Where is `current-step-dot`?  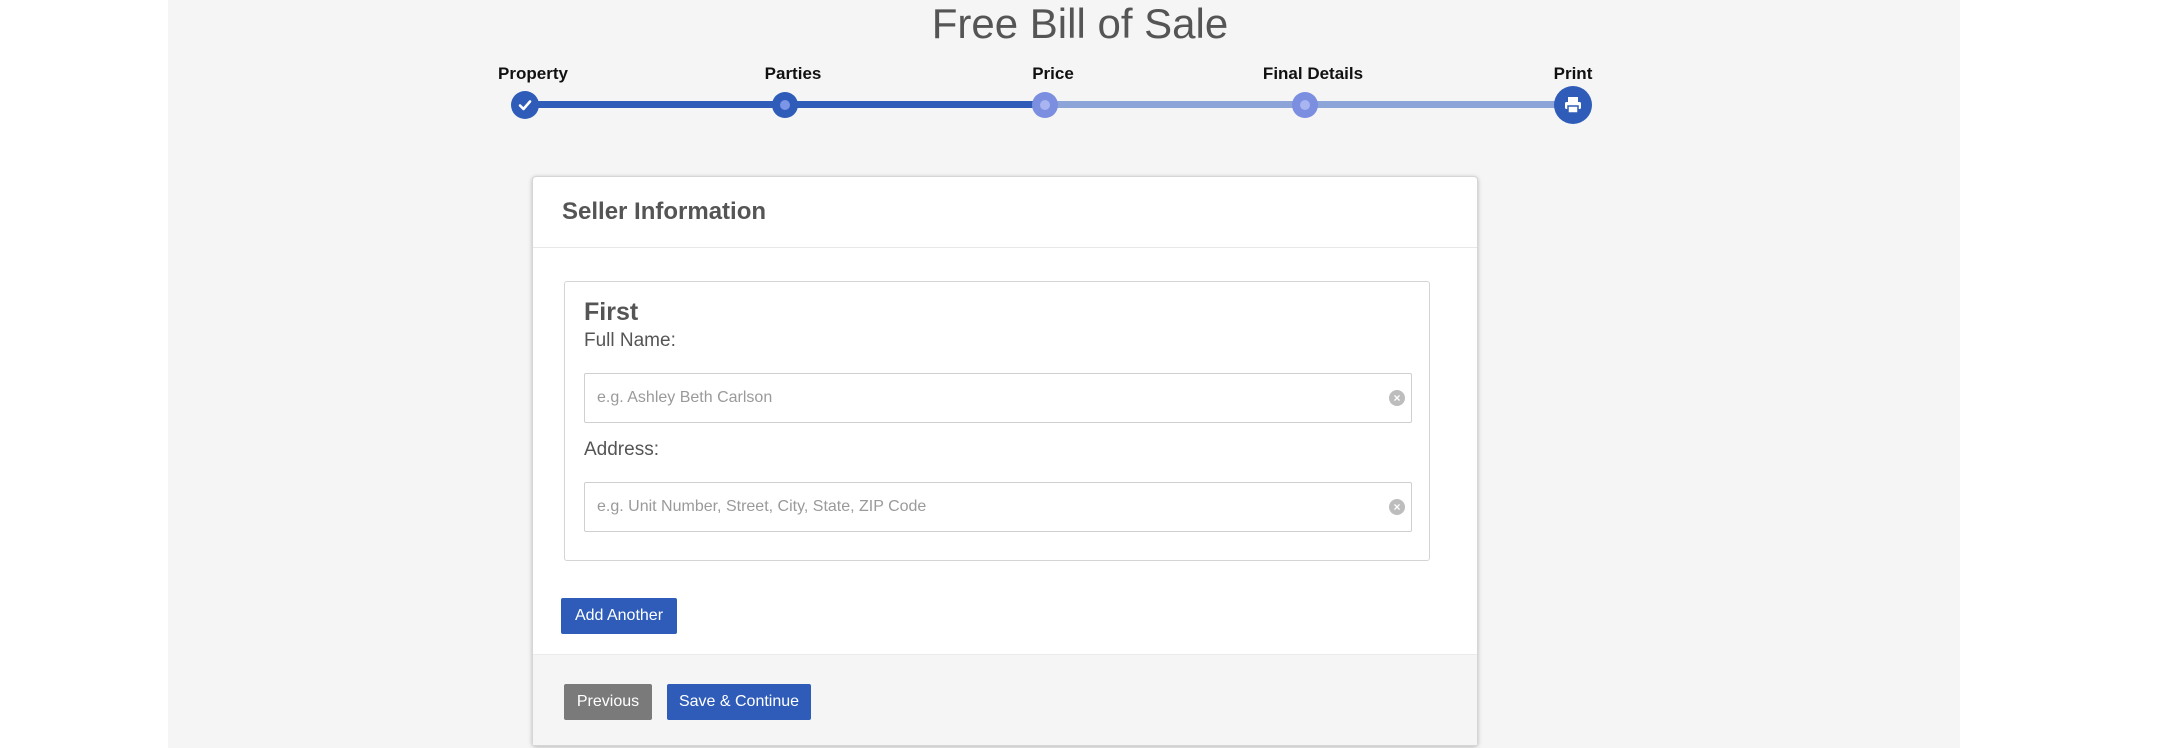 current-step-dot is located at coordinates (785, 105).